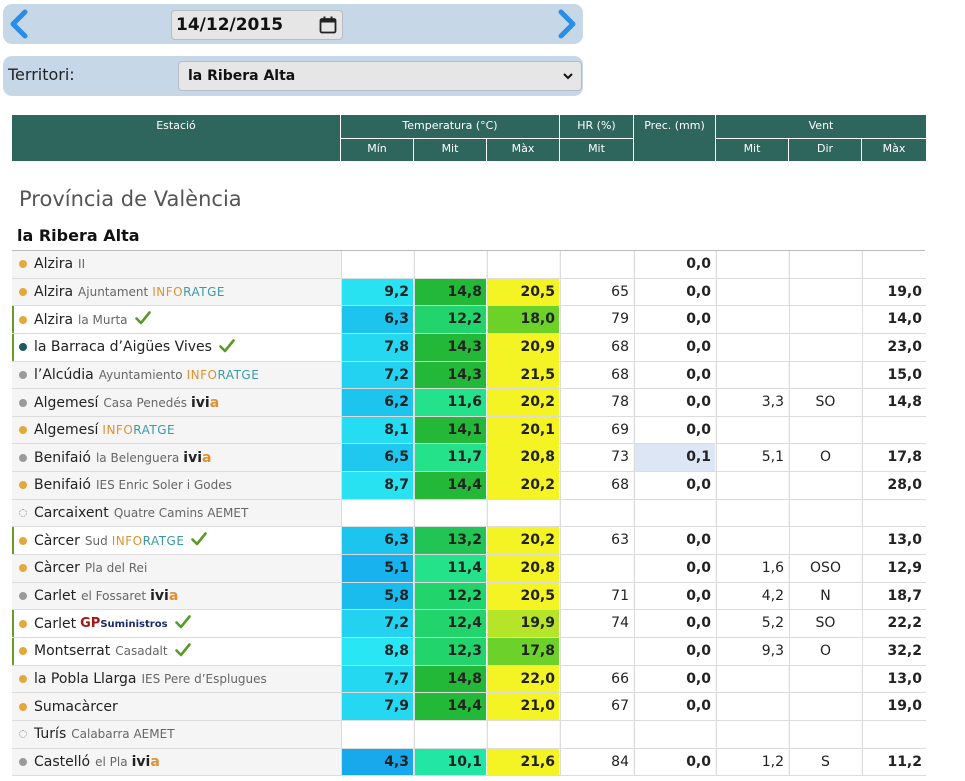 This screenshot has width=965, height=781. I want to click on temp-max-cell, so click(523, 734).